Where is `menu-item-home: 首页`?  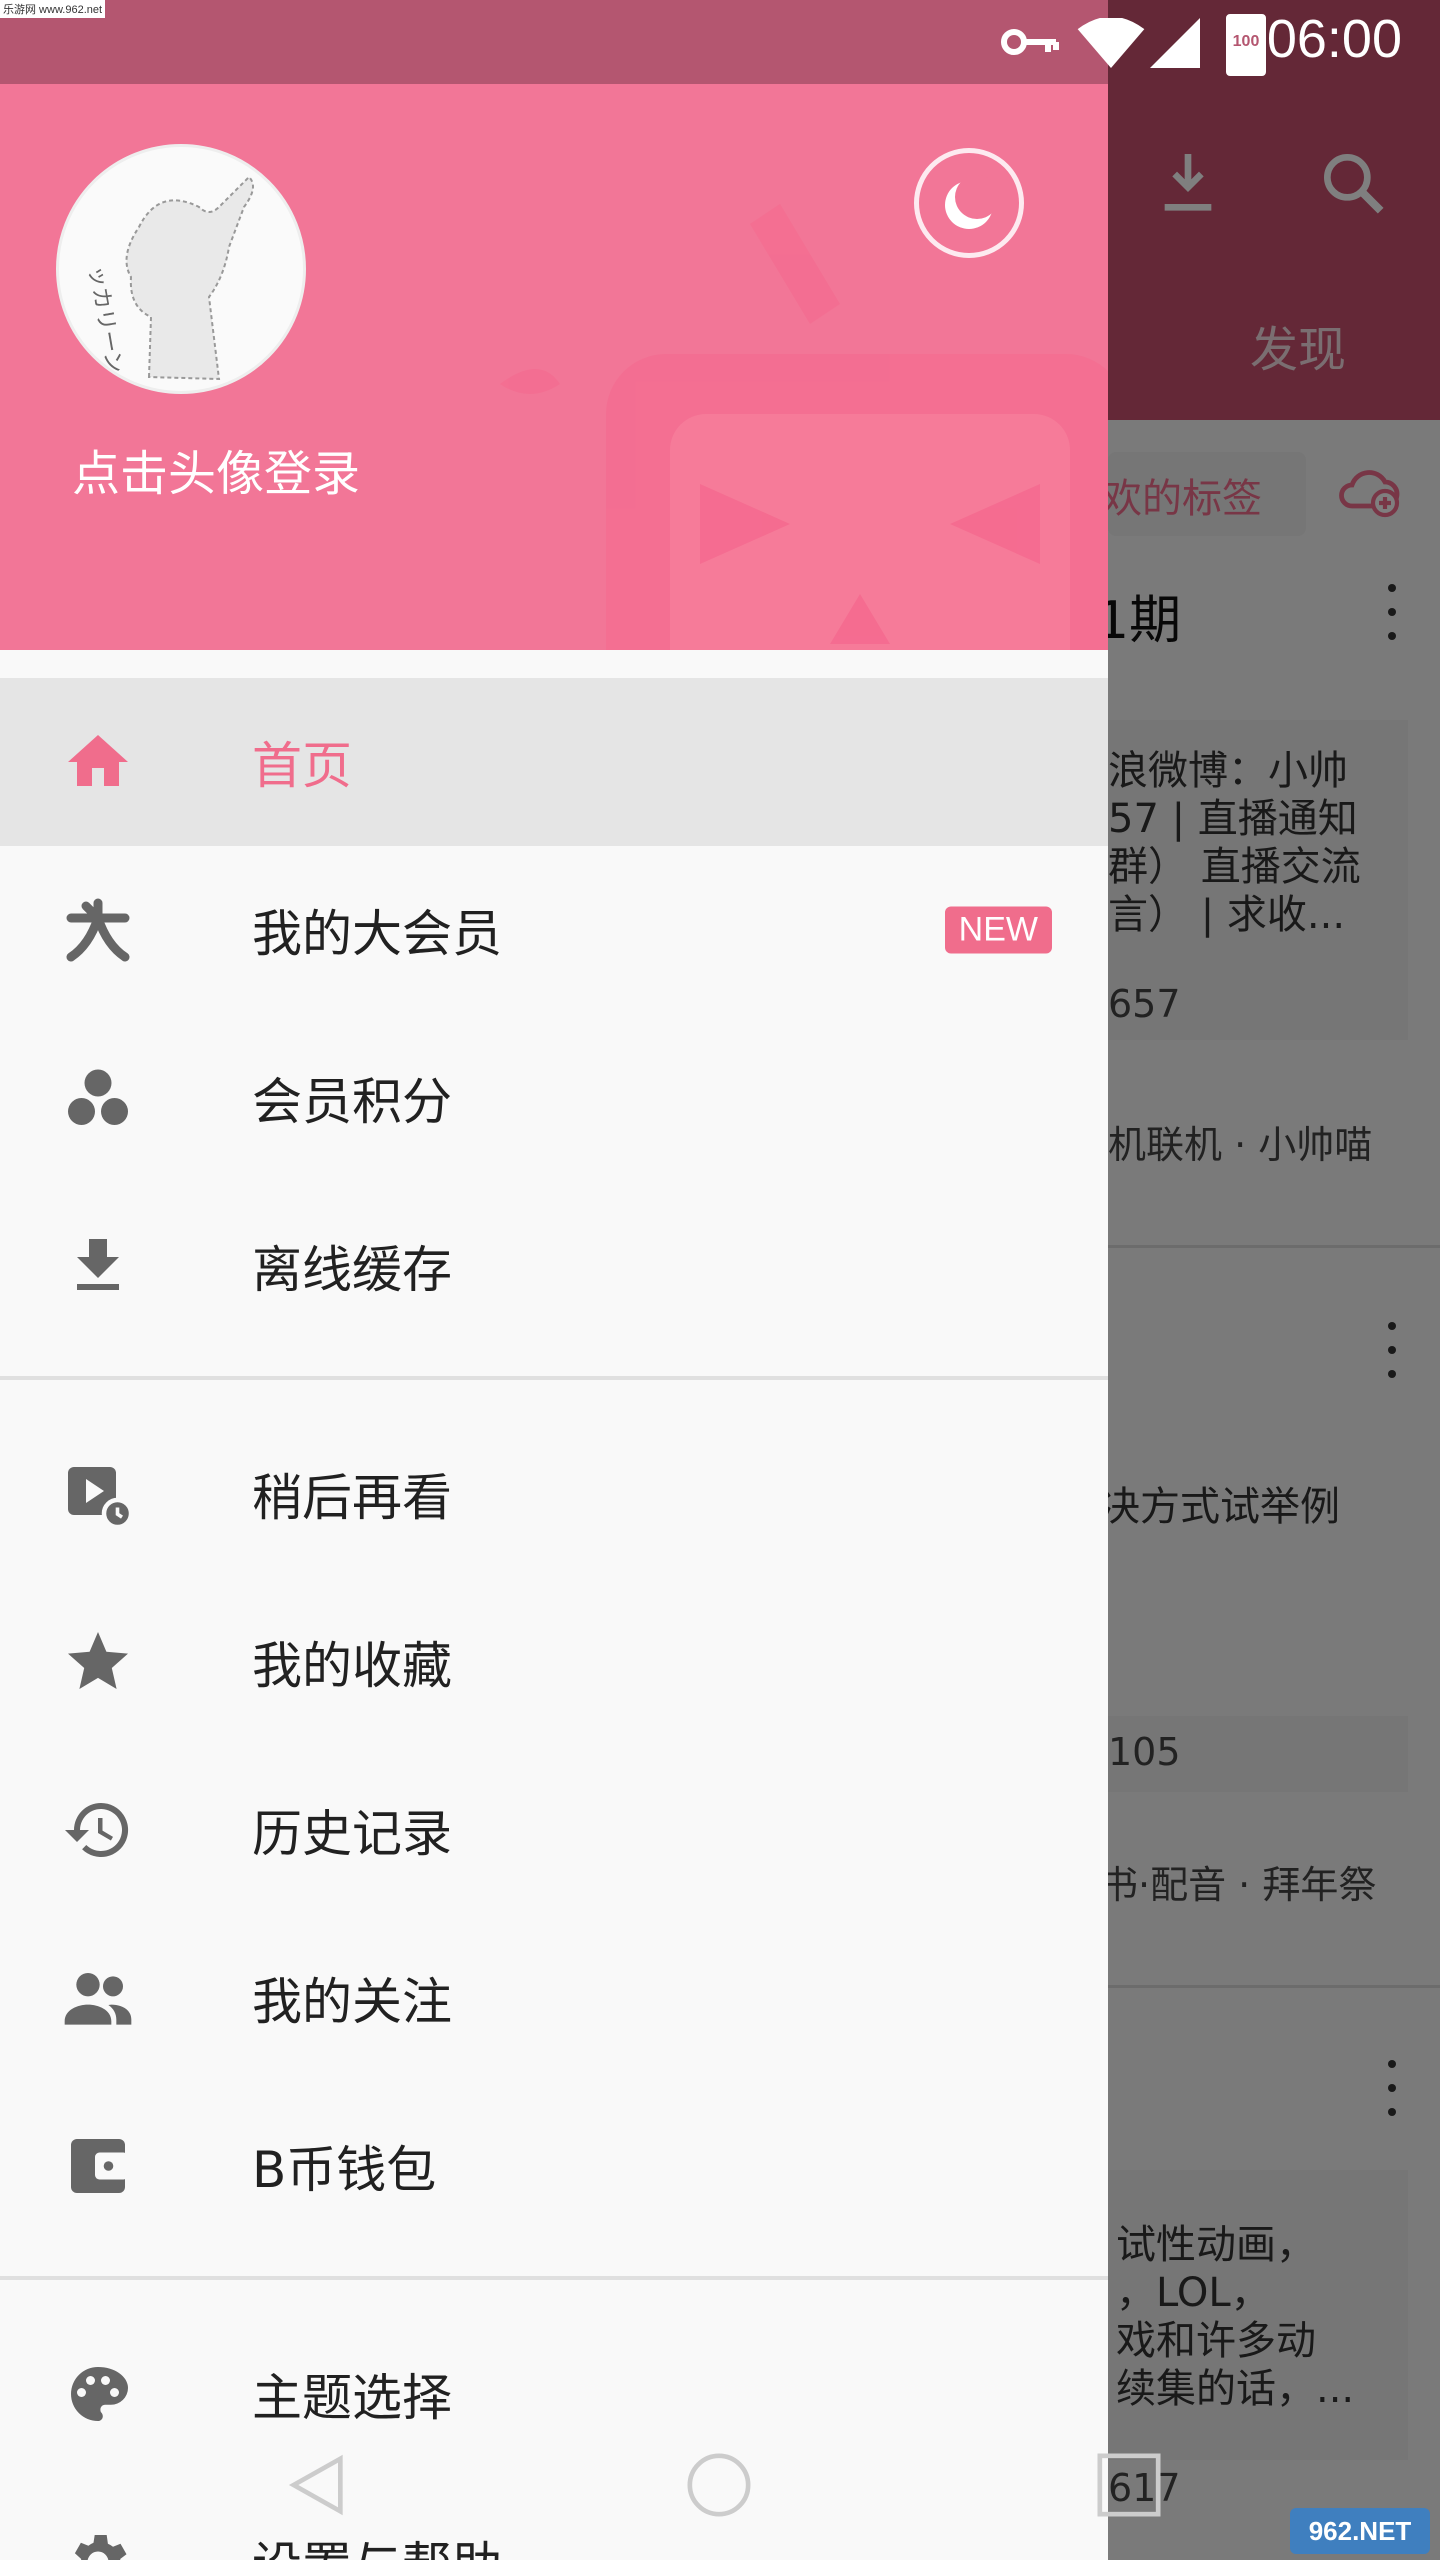
menu-item-home: 首页 is located at coordinates (554, 762).